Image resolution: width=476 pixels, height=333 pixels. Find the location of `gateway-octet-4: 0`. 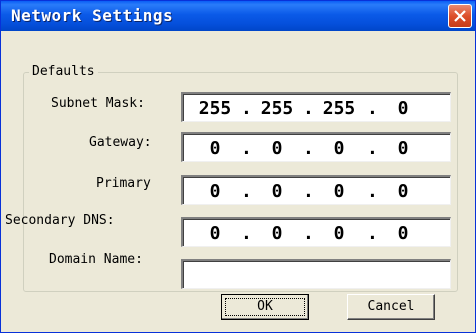

gateway-octet-4: 0 is located at coordinates (403, 148).